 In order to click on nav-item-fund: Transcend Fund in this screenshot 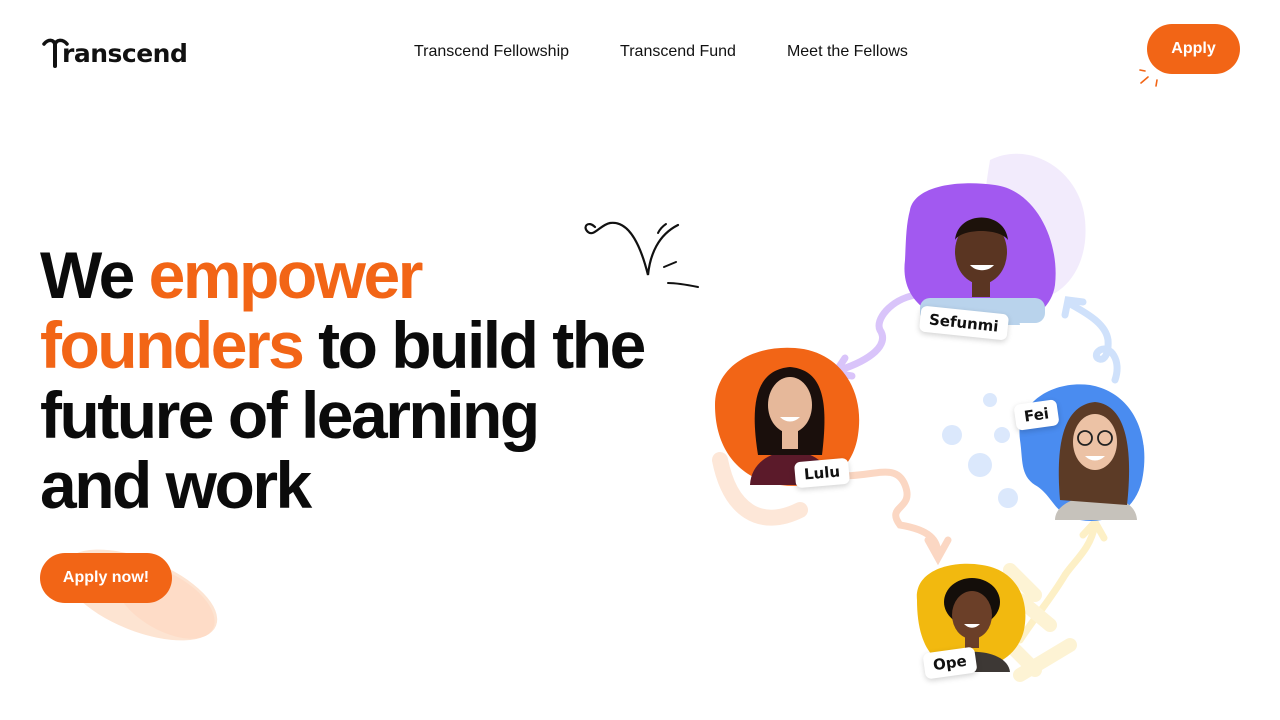, I will do `click(678, 52)`.